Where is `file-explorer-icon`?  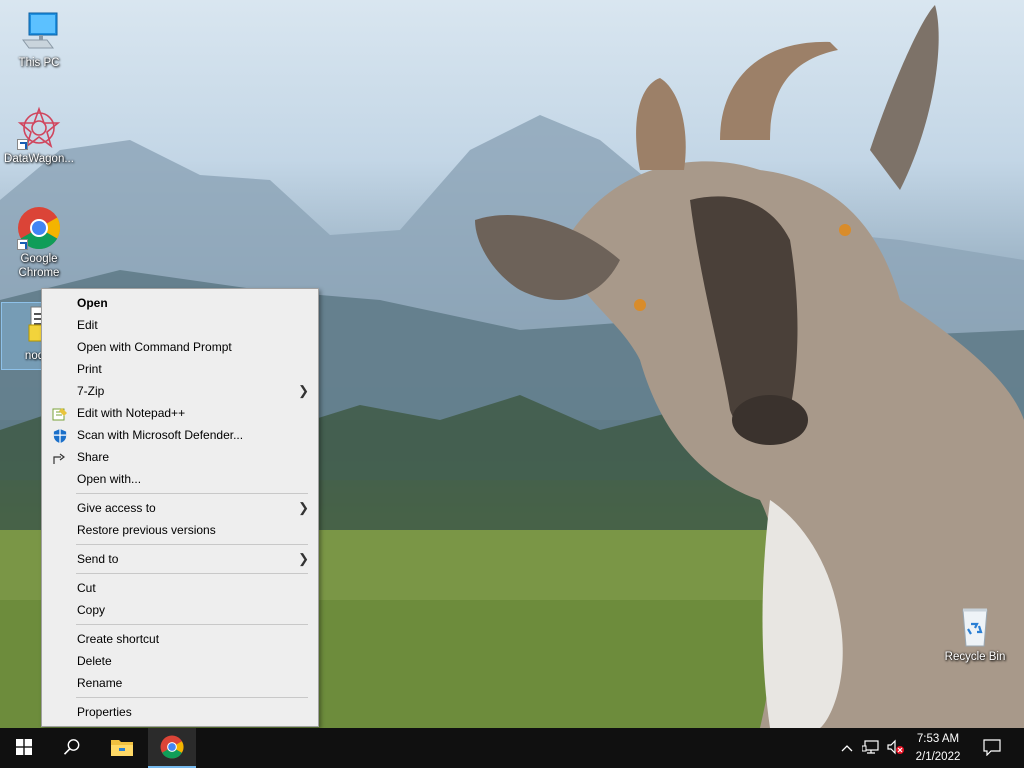 file-explorer-icon is located at coordinates (122, 748).